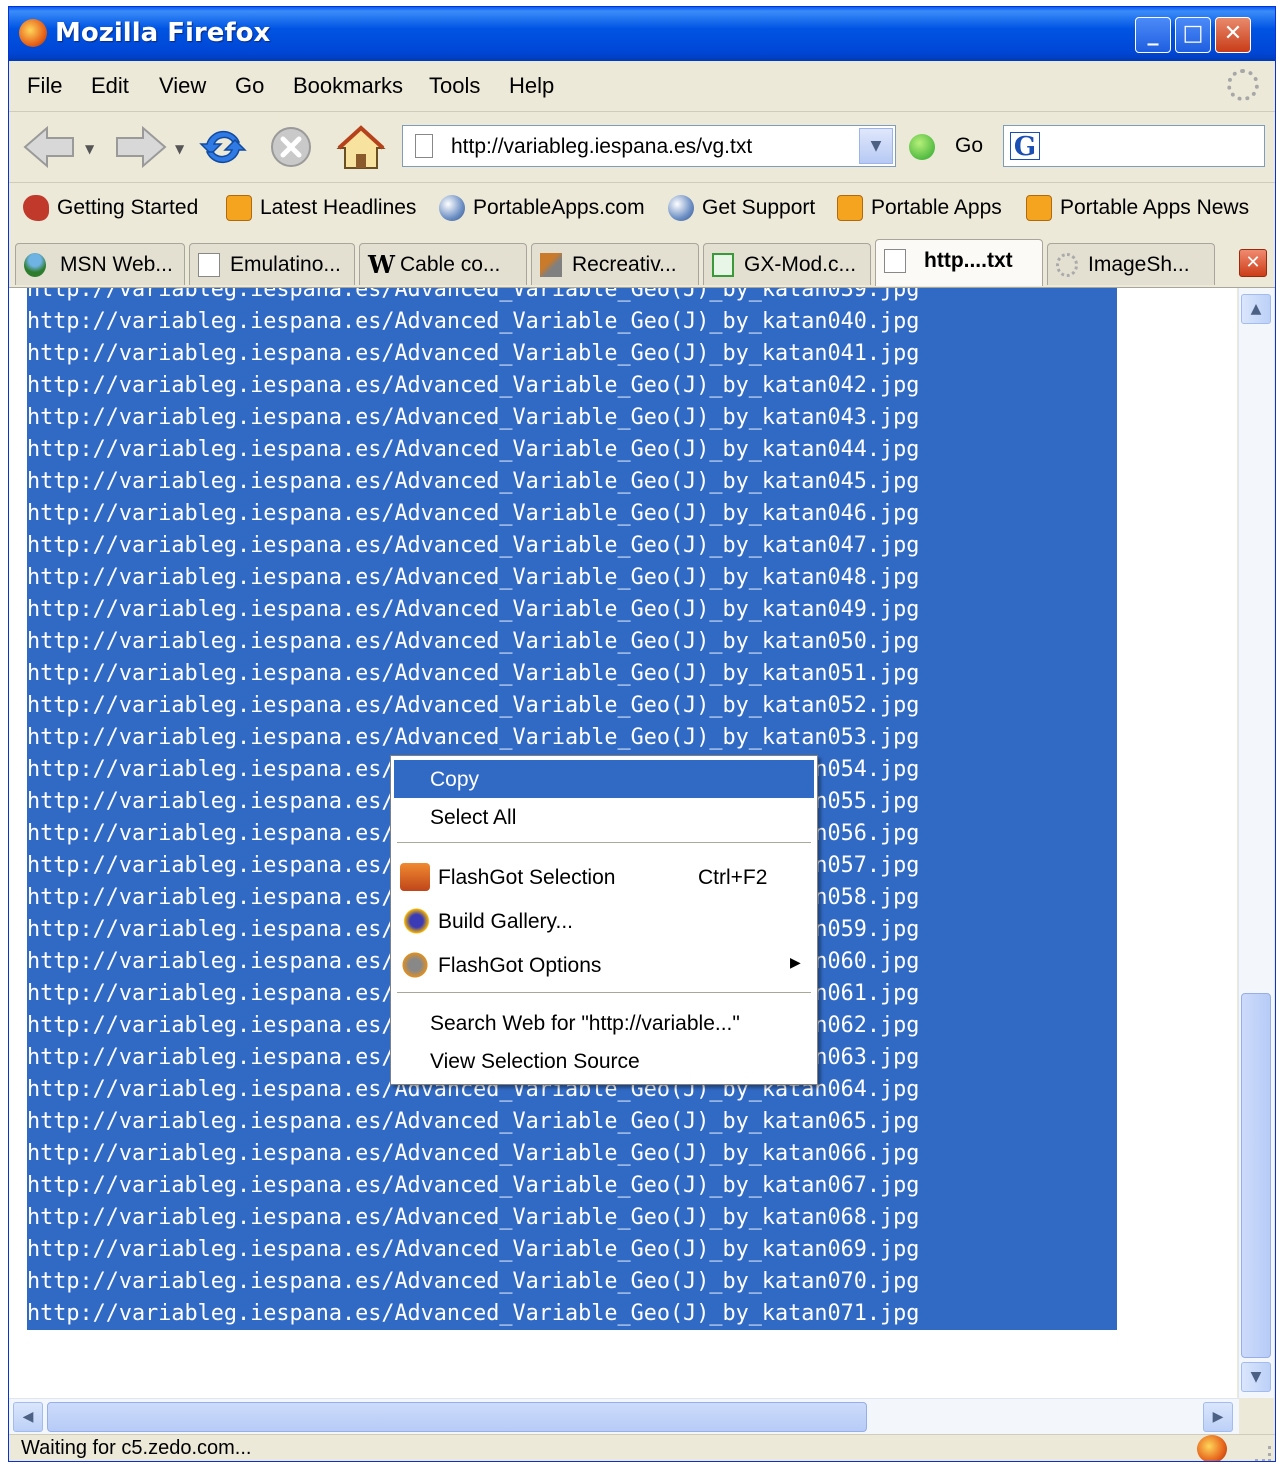 This screenshot has width=1282, height=1465. Describe the element at coordinates (1253, 263) in the screenshot. I see `close-tab-button: ✕` at that location.